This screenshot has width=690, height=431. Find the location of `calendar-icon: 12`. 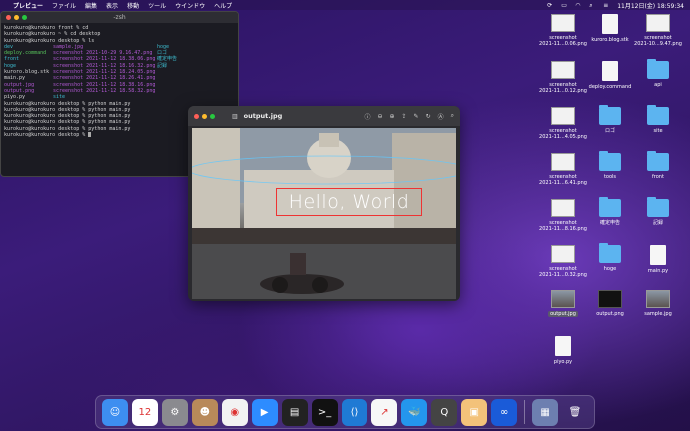

calendar-icon: 12 is located at coordinates (144, 412).